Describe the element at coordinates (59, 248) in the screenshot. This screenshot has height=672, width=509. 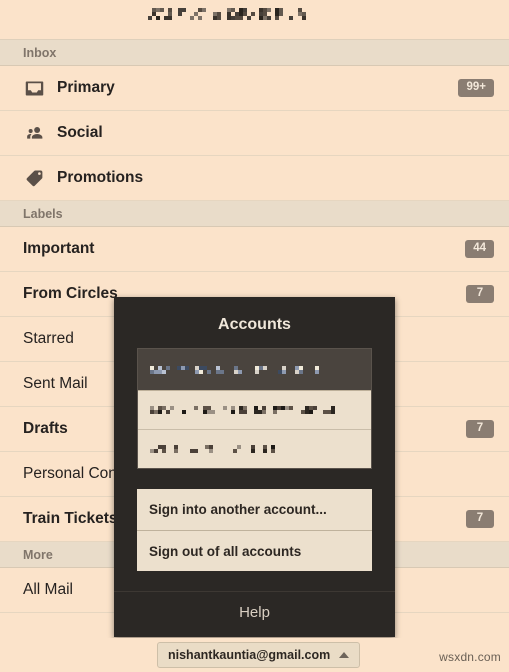
I see `sidebar-item-important-label: Important` at that location.